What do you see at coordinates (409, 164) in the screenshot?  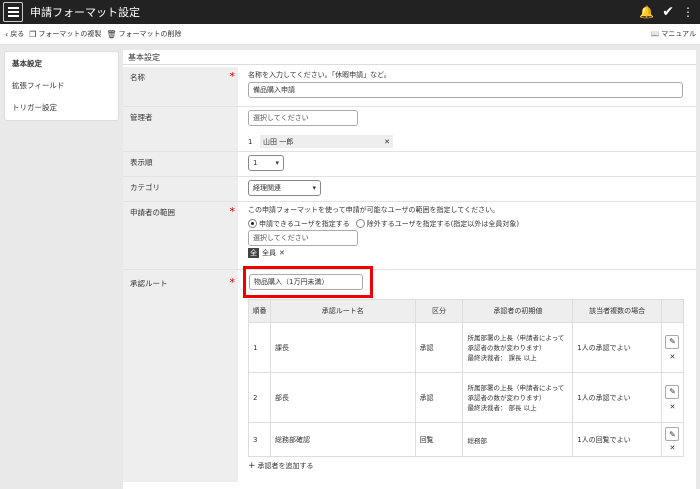 I see `order-row: 表示順 1 ▾` at bounding box center [409, 164].